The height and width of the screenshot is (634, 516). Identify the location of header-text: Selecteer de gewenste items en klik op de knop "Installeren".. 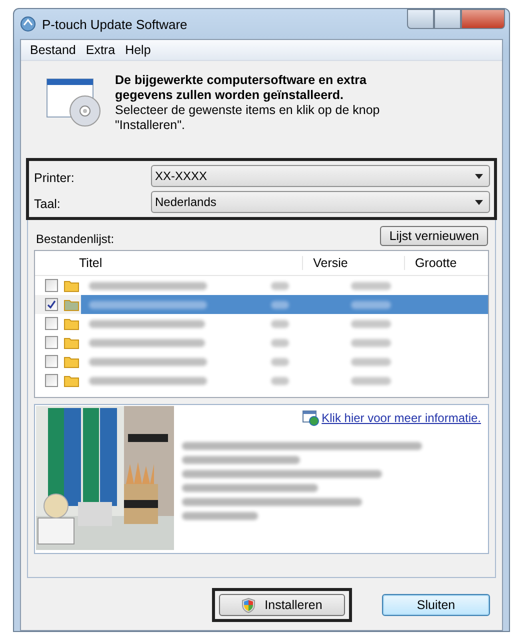
(248, 118).